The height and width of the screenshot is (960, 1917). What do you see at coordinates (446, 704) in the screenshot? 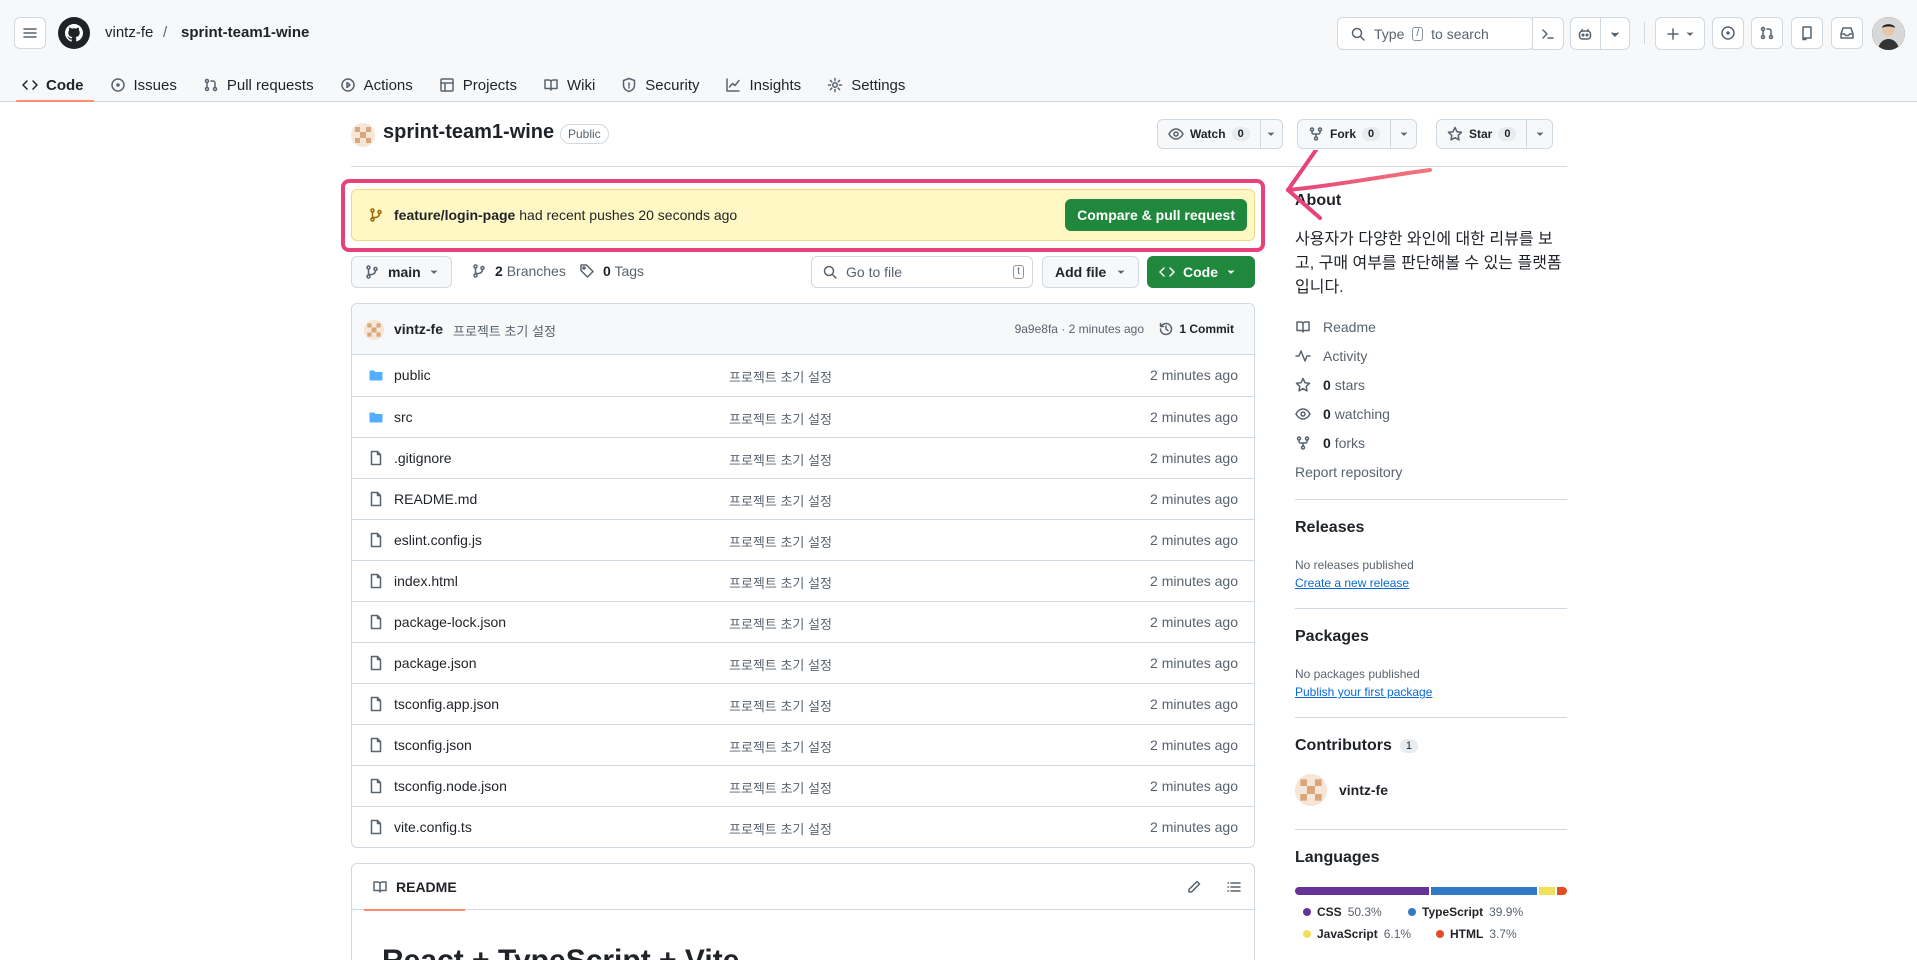
I see `file-name: tsconfig.app.json` at bounding box center [446, 704].